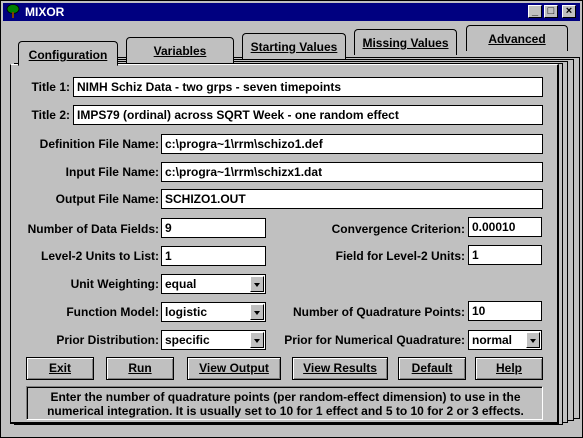 The image size is (583, 438). I want to click on view-results-button: View Results, so click(340, 368).